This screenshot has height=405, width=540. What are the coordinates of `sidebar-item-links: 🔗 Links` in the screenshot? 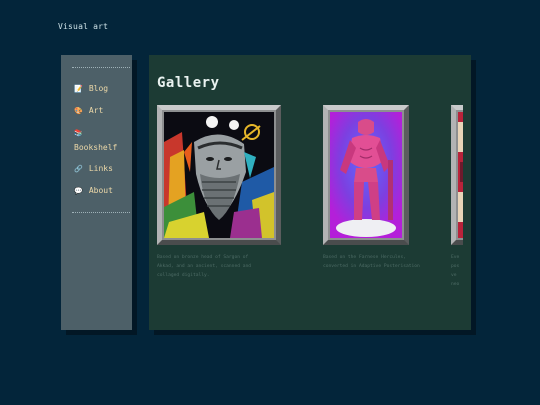 It's located at (93, 169).